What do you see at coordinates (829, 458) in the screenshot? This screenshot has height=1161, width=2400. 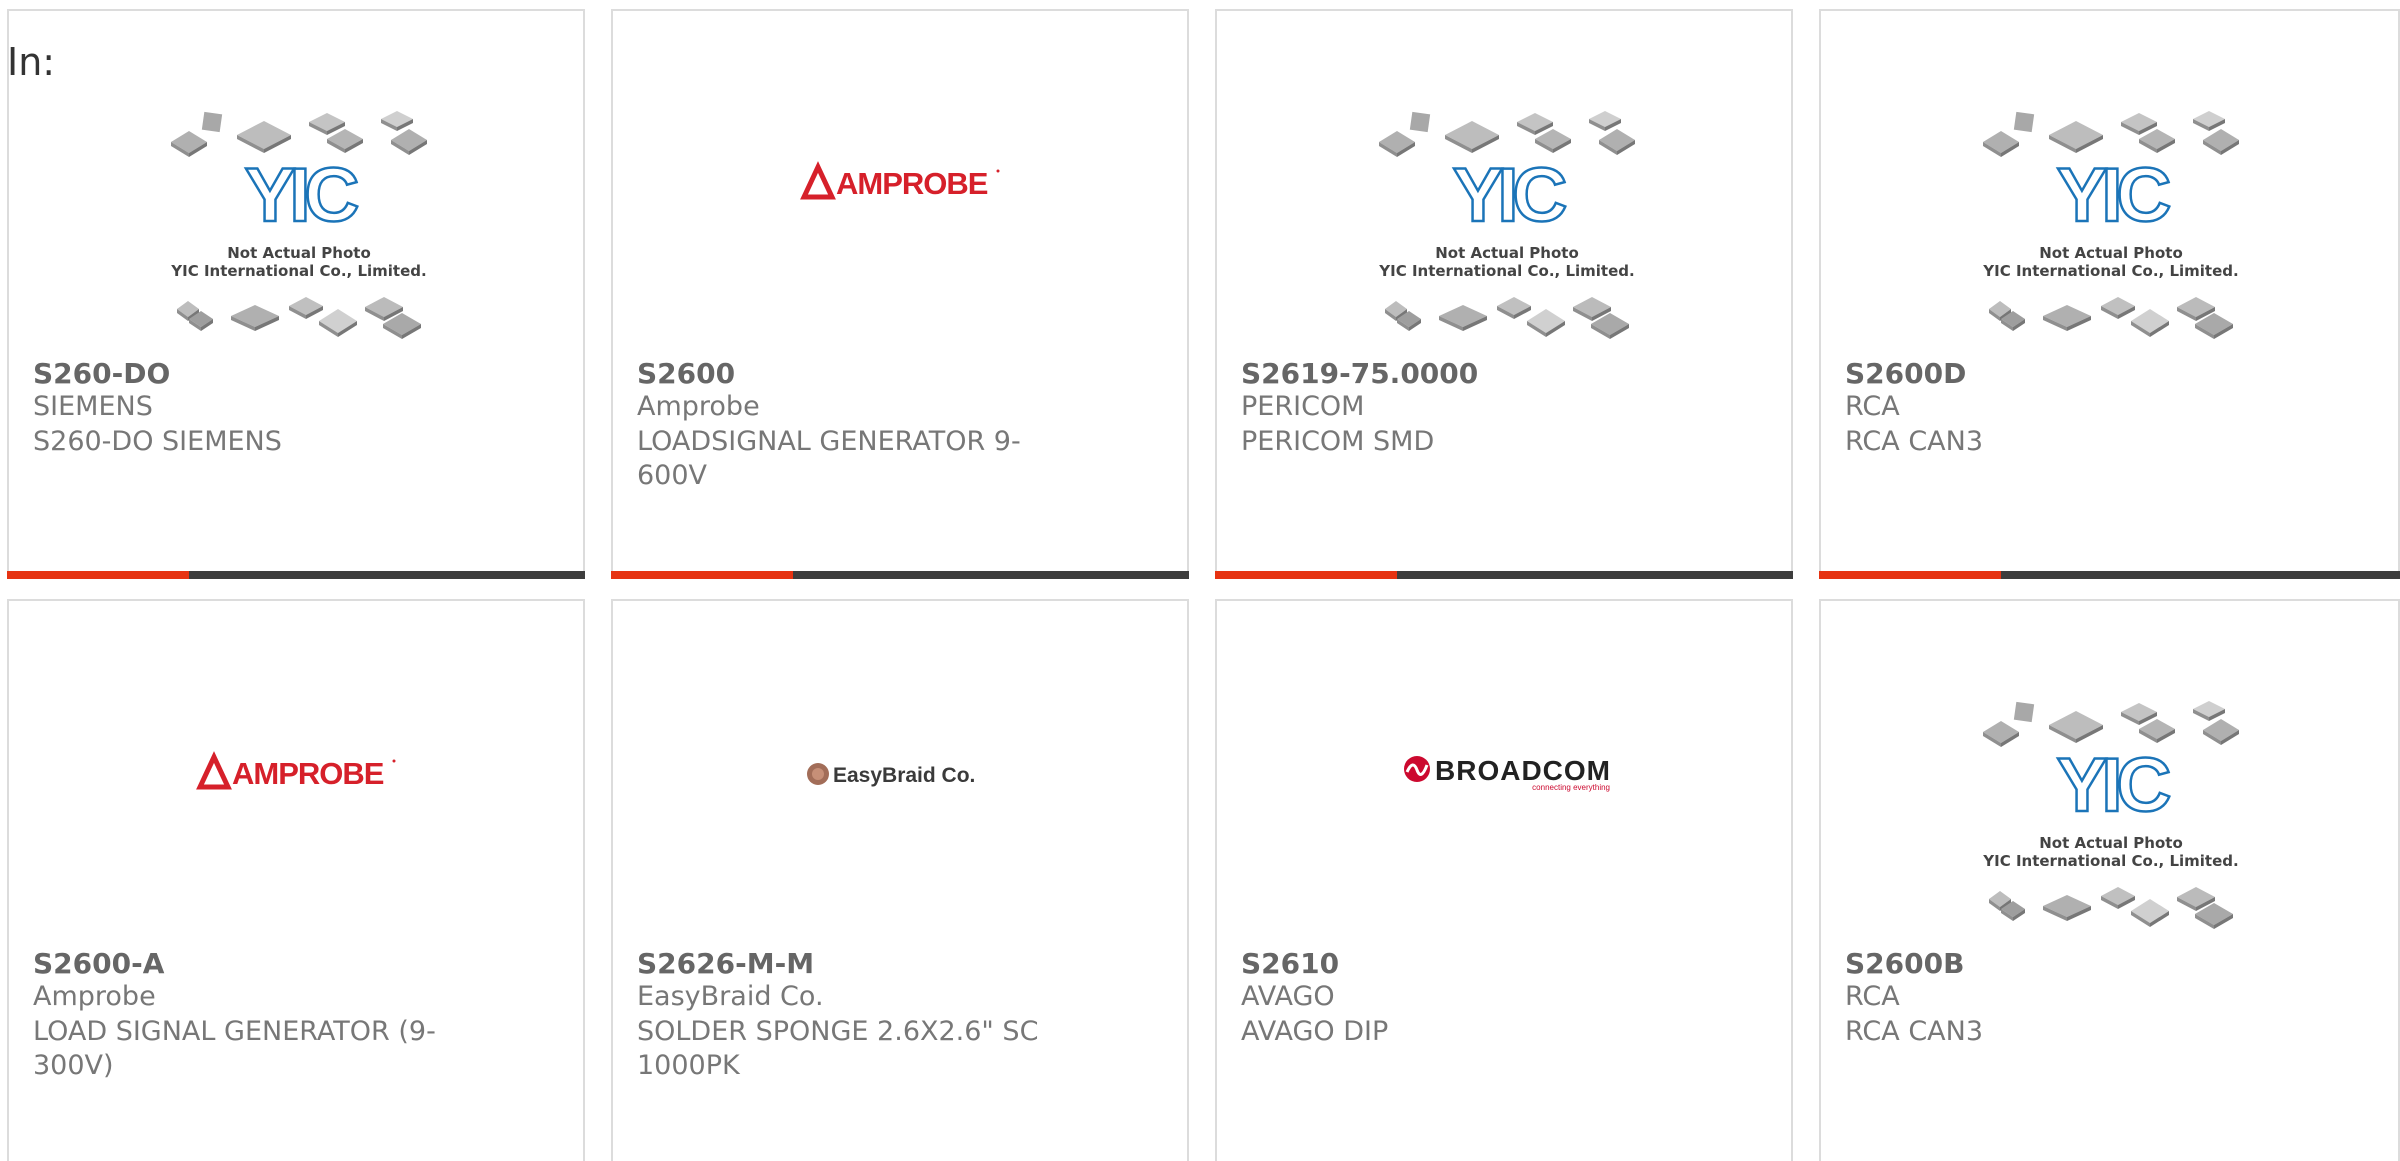 I see `product-description: LOADSIGNAL GENERATOR 9-600V` at bounding box center [829, 458].